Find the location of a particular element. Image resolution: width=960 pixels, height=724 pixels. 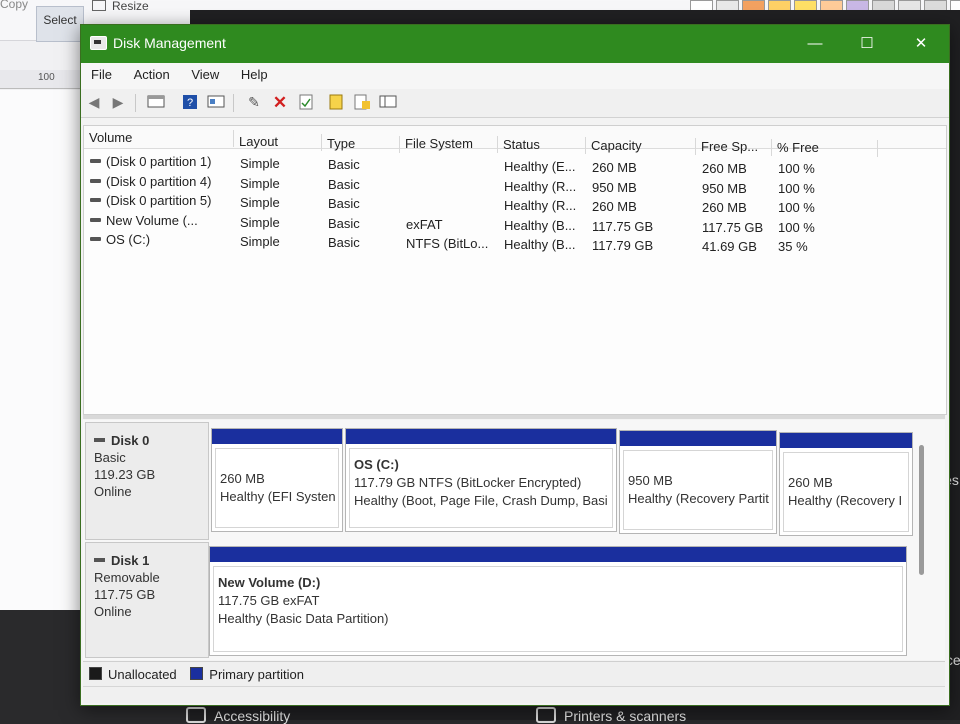

partition-volume-name: New Volume (D:) is located at coordinates (269, 582).